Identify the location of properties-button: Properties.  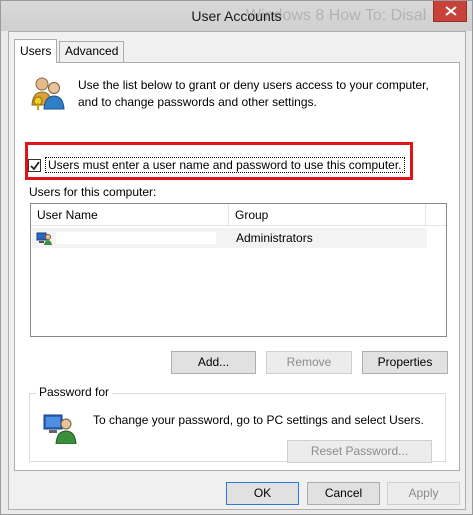
(405, 362).